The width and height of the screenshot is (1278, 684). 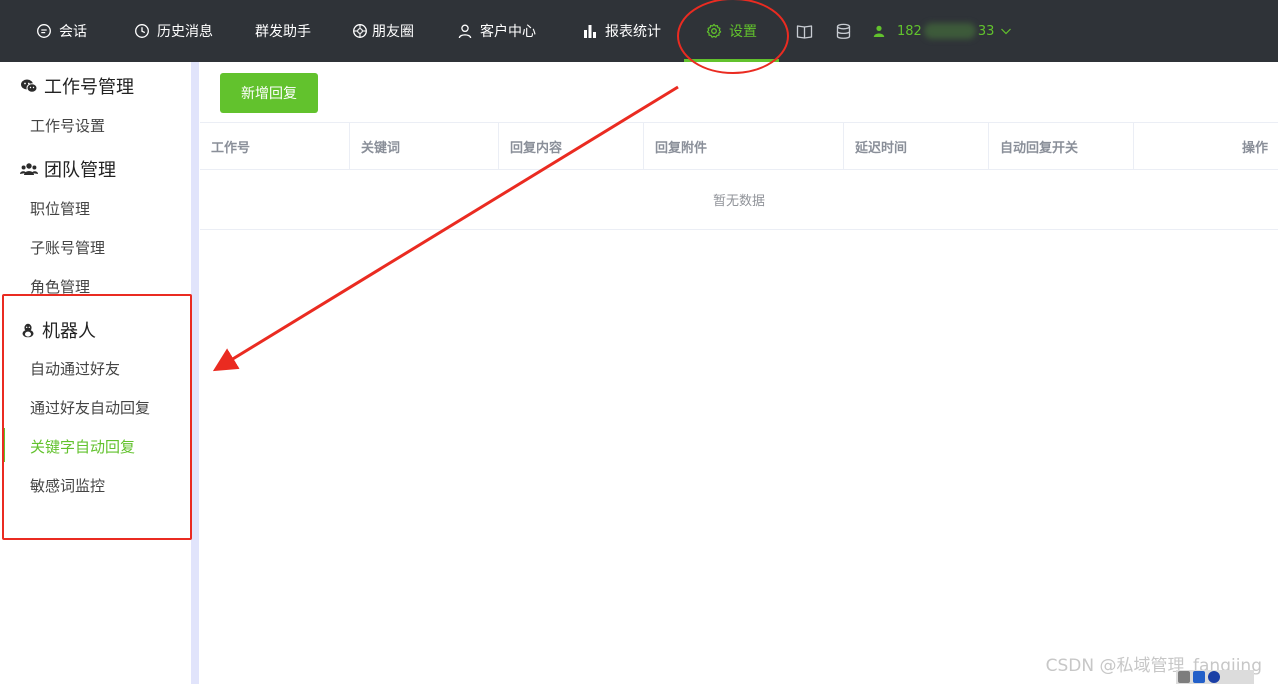 I want to click on help-icon, so click(x=1214, y=677).